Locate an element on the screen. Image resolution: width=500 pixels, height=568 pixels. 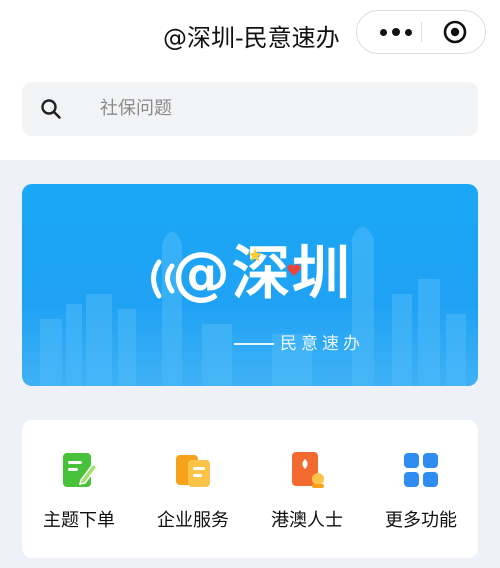
grid-apps-icon is located at coordinates (421, 470).